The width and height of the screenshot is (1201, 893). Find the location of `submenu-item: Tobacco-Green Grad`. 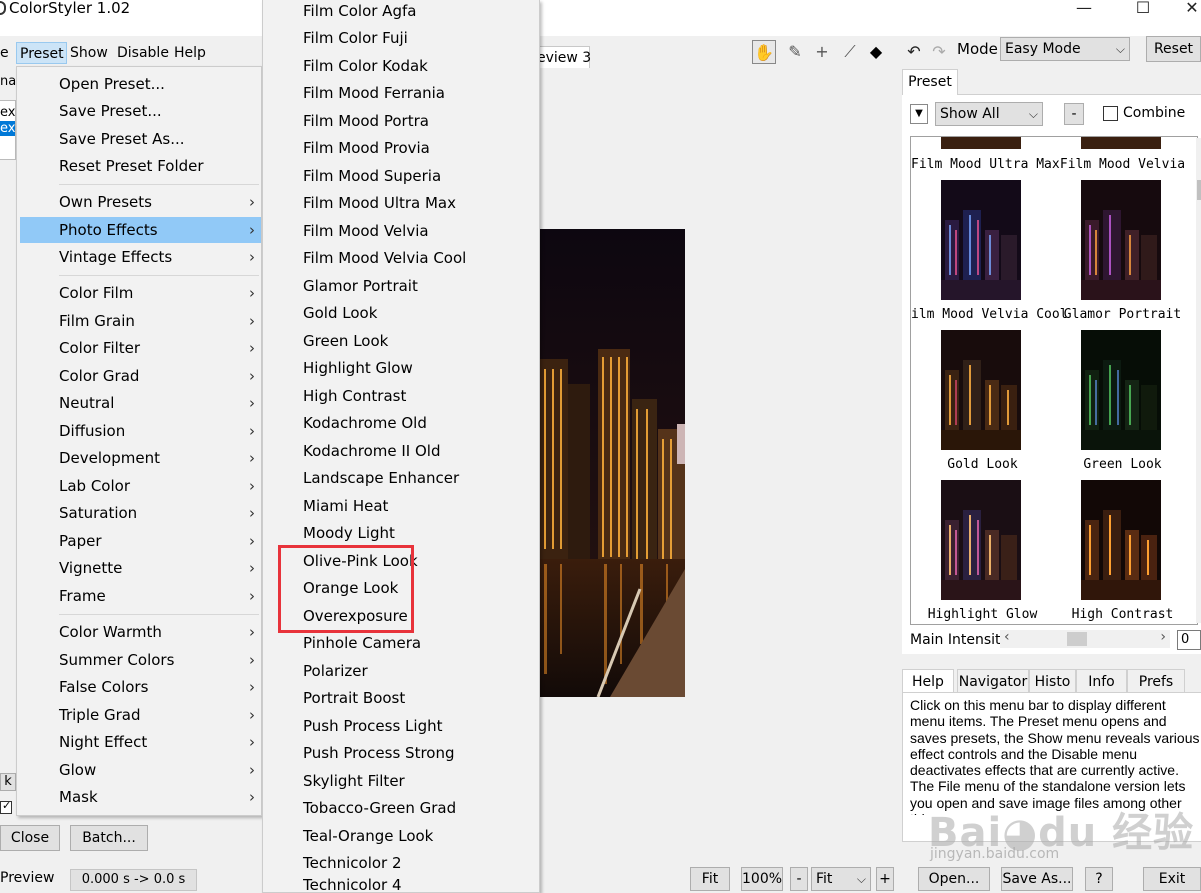

submenu-item: Tobacco-Green Grad is located at coordinates (379, 808).